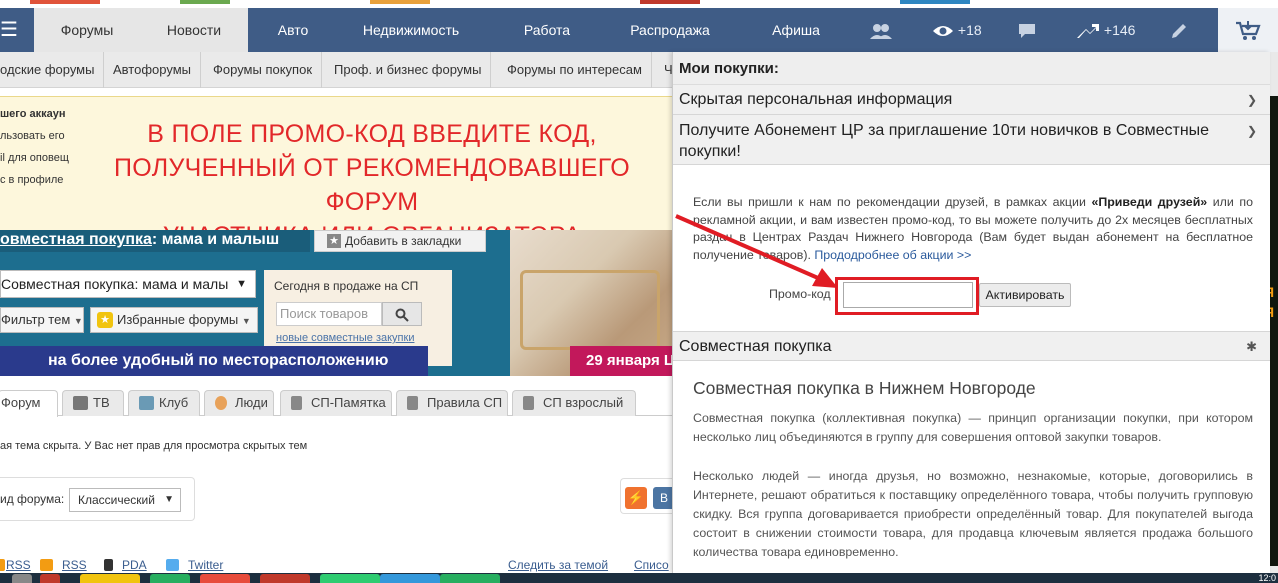 Image resolution: width=1278 pixels, height=583 pixels. I want to click on forum-title: овместная покупка: мама и малыш, so click(155, 241).